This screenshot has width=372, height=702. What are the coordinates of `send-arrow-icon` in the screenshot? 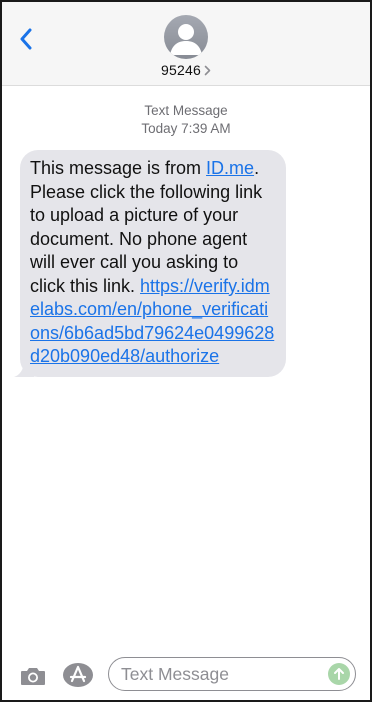 It's located at (339, 674).